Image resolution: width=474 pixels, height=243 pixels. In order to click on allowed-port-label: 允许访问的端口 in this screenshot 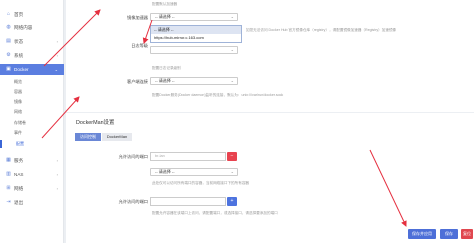, I will do `click(133, 156)`.